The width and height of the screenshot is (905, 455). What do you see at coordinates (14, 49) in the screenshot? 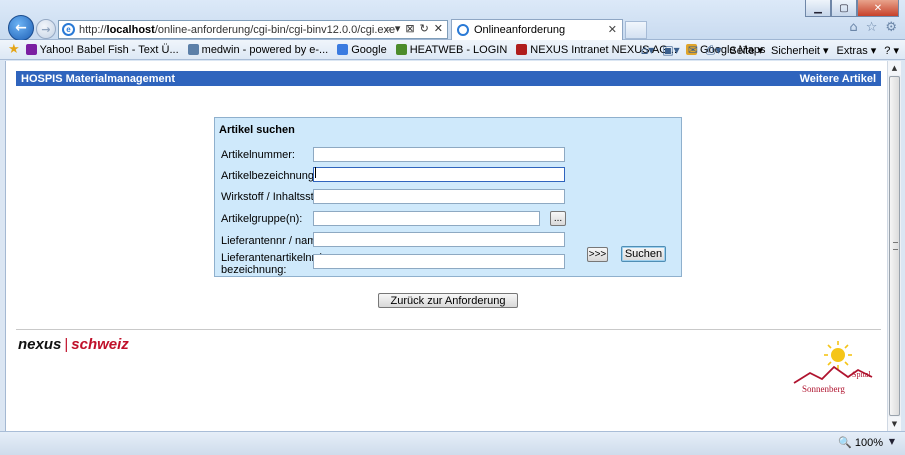
I see `favorites-add-icon: ★` at bounding box center [14, 49].